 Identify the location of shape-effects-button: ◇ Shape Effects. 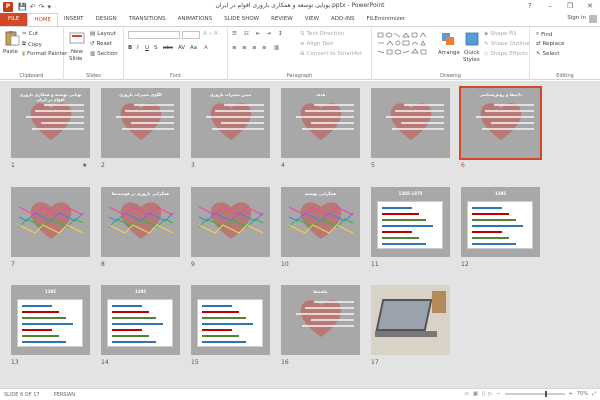
(506, 54).